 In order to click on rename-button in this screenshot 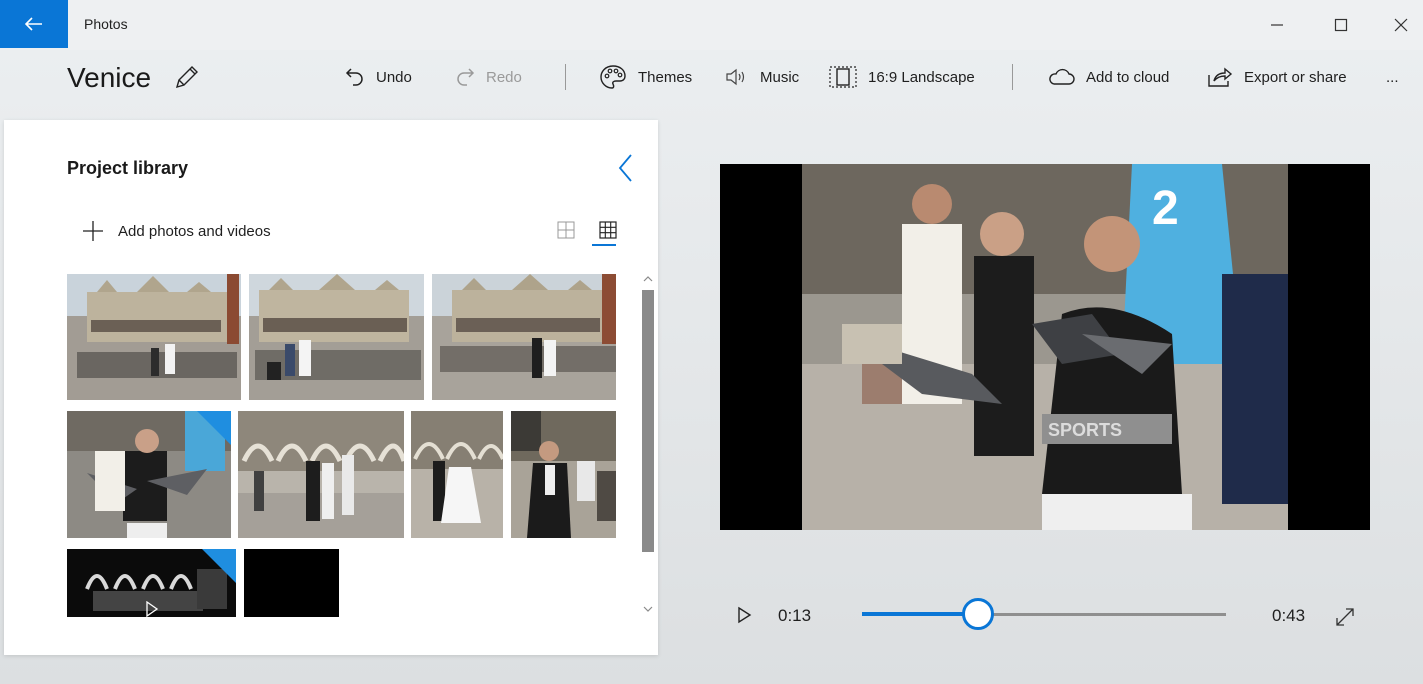, I will do `click(187, 77)`.